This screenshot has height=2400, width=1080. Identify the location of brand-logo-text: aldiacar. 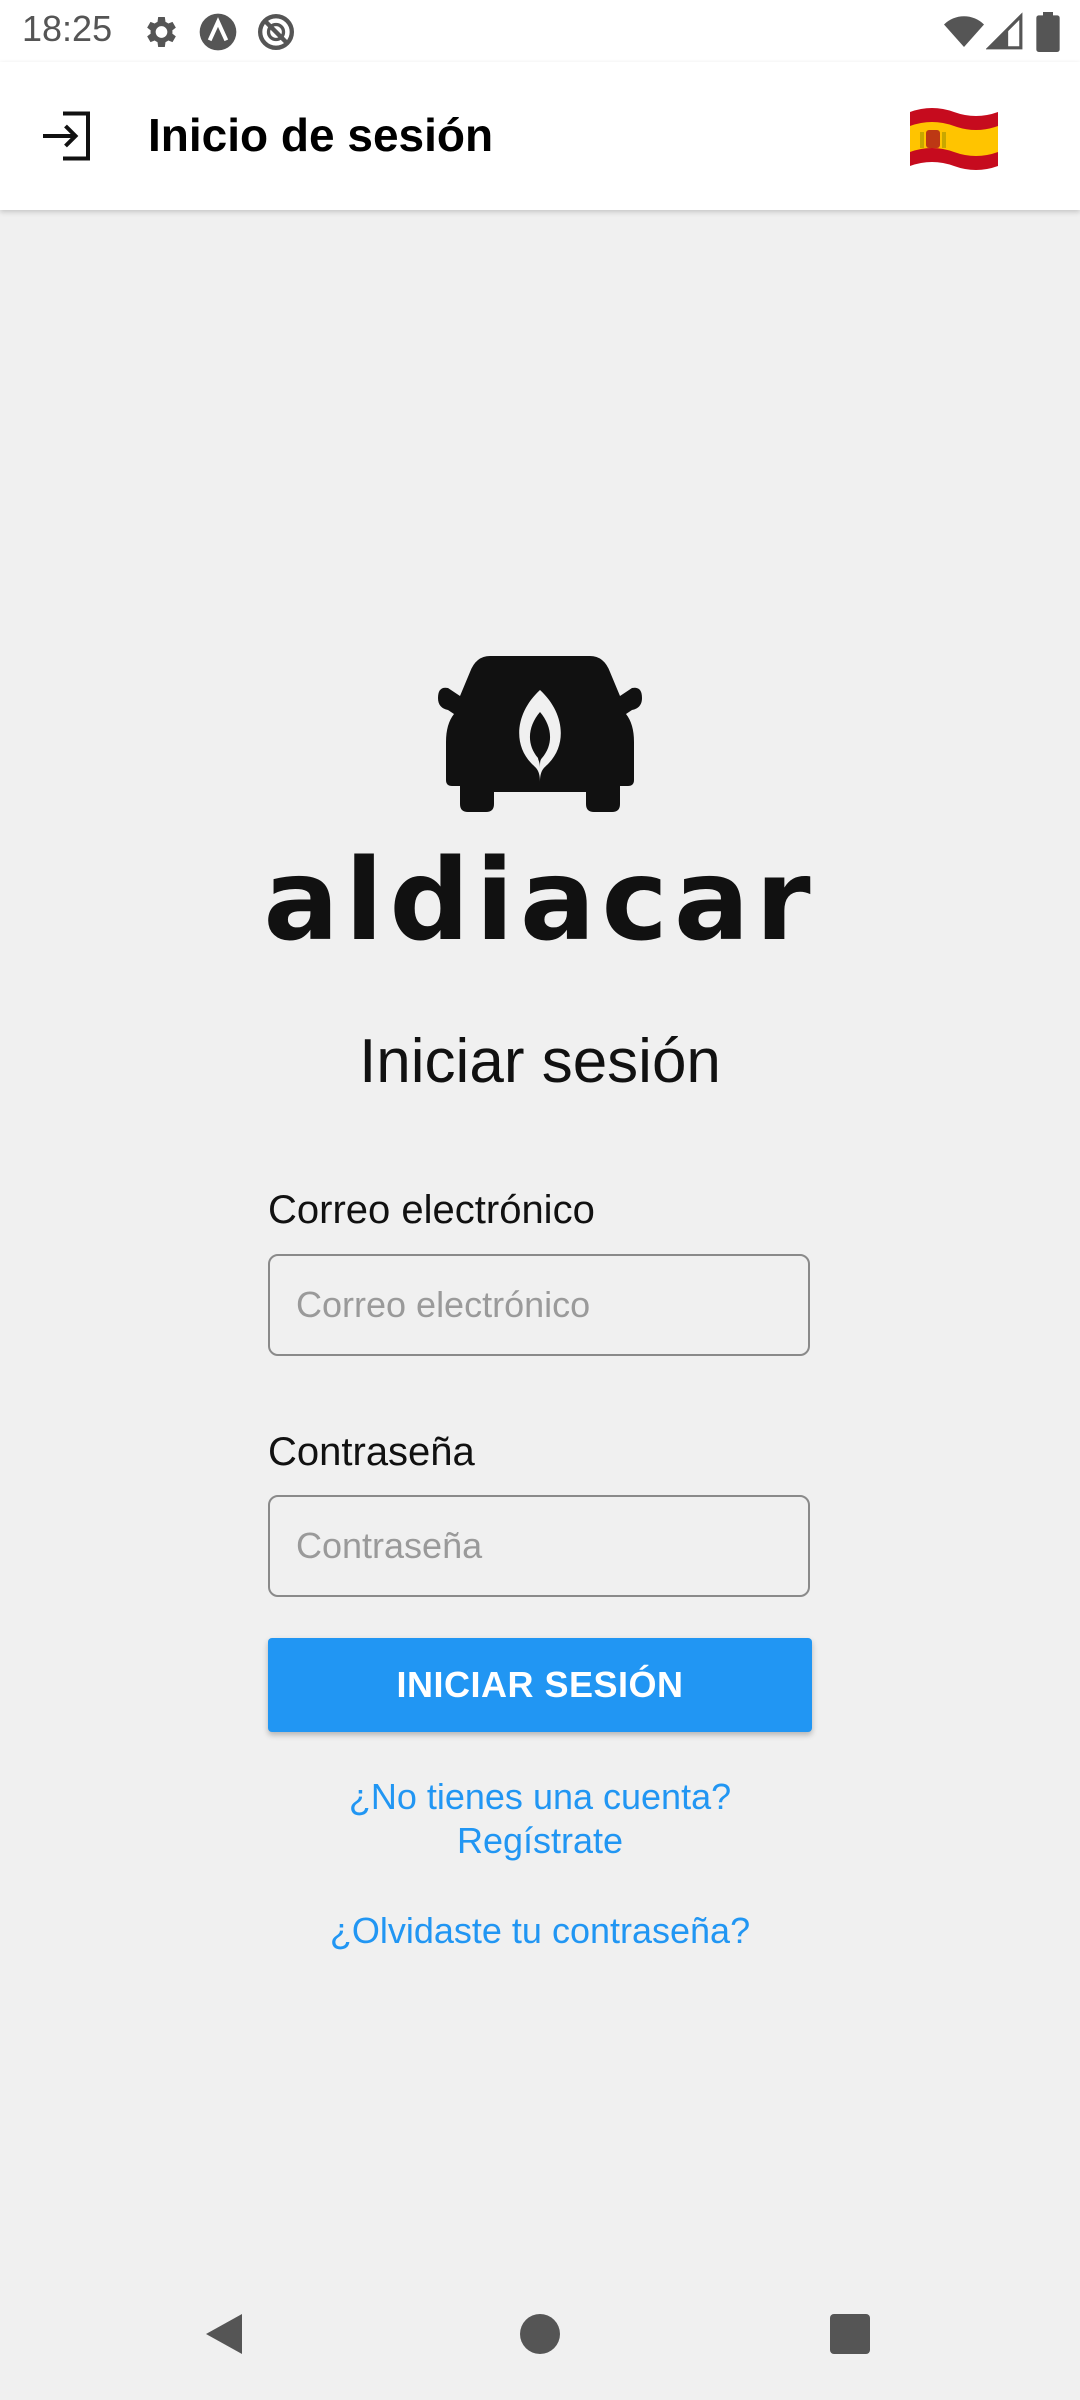
(540, 901).